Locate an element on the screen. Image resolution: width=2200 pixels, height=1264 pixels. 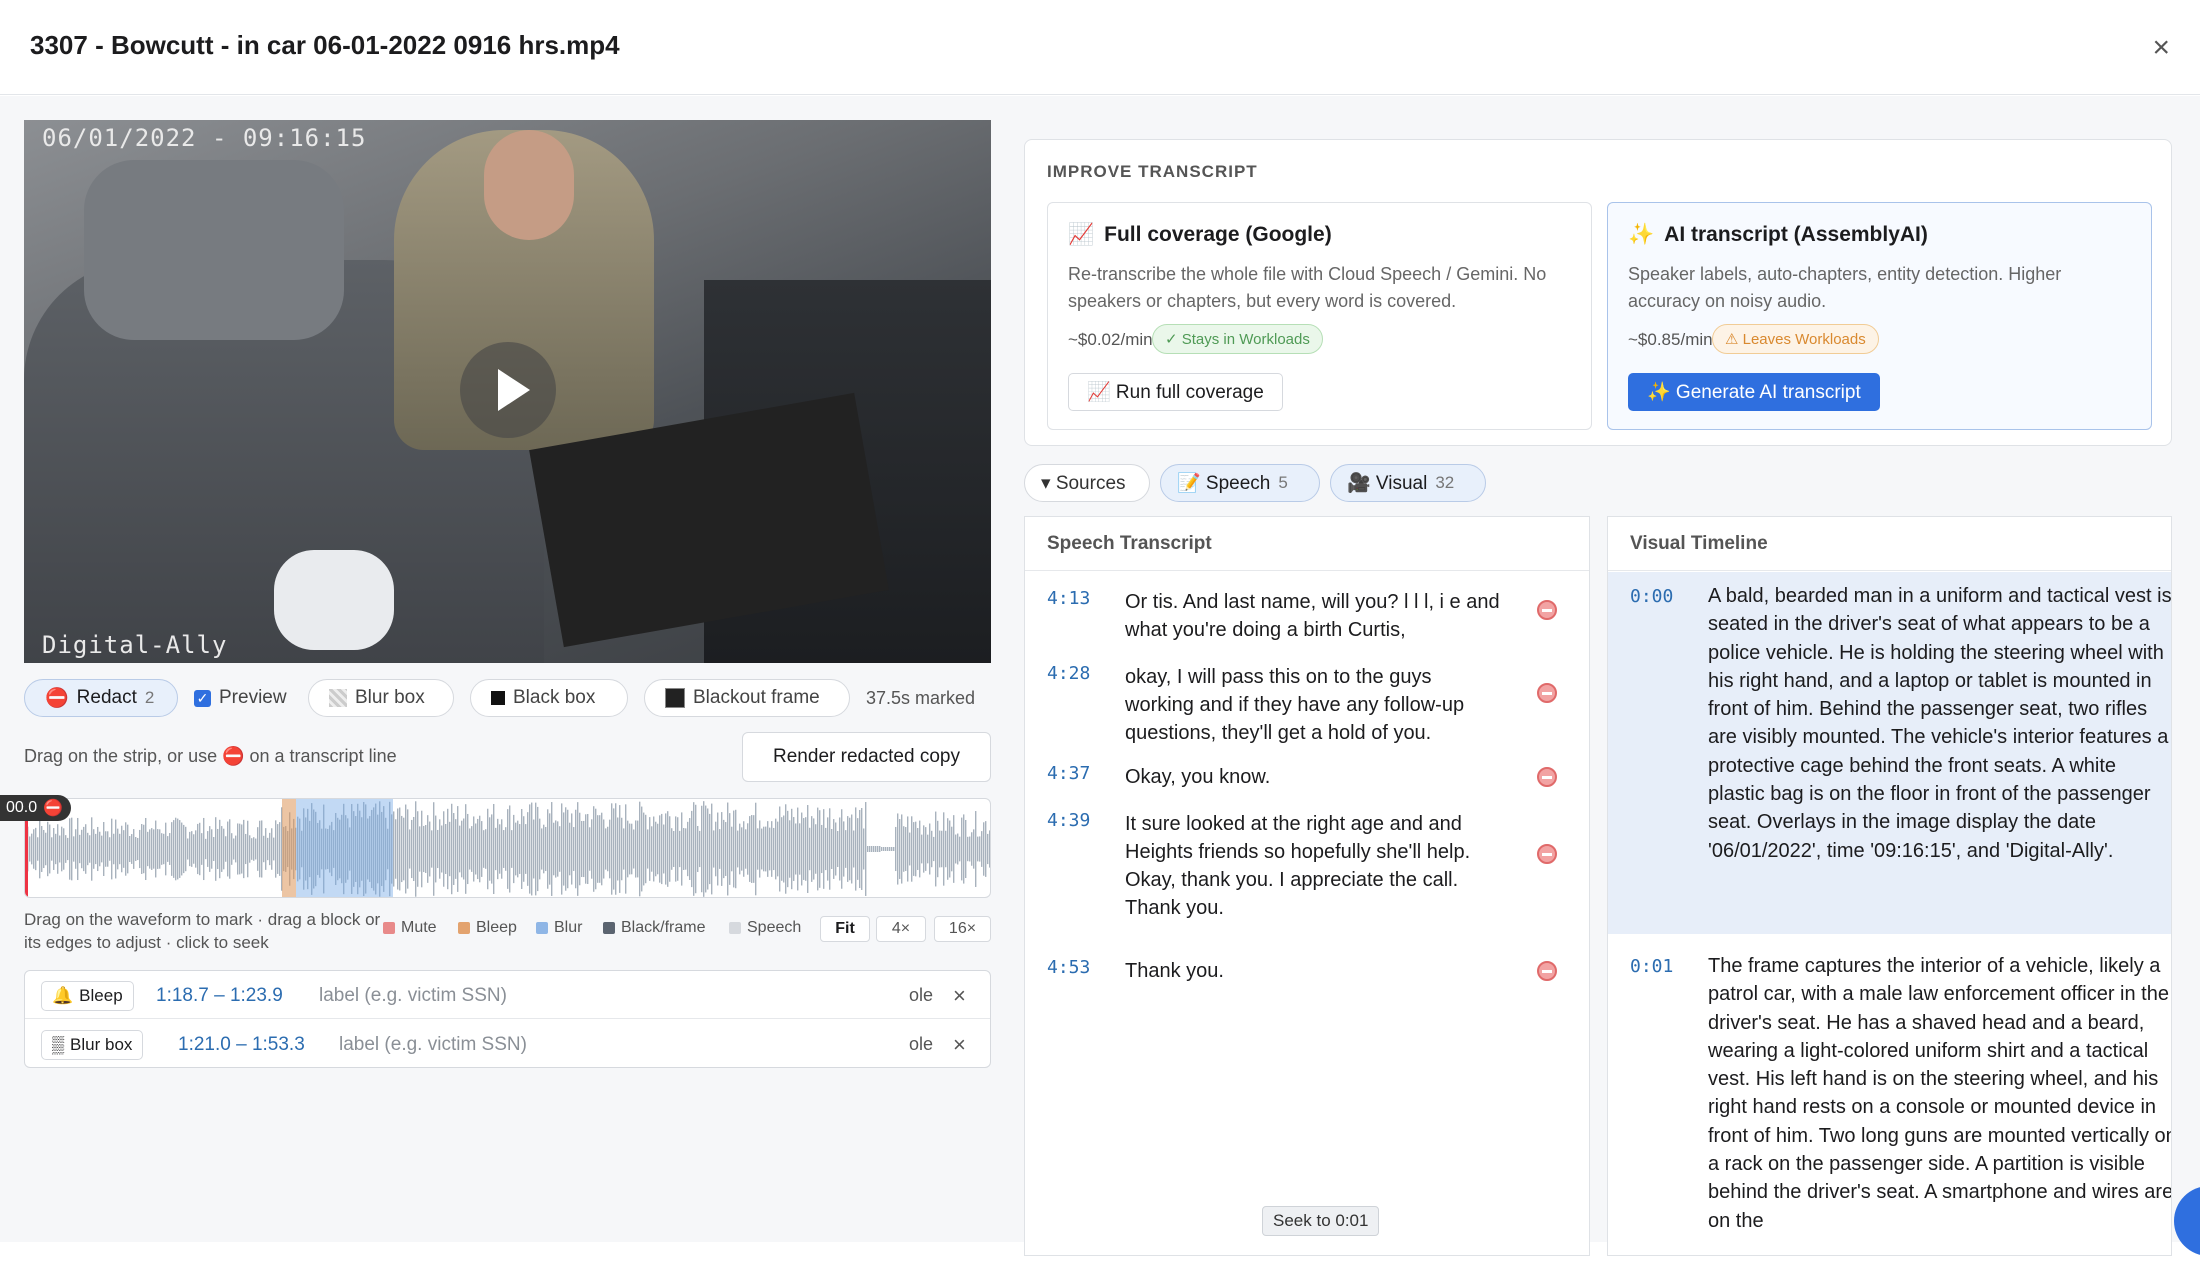
visual-time: 0:01 is located at coordinates (1651, 966).